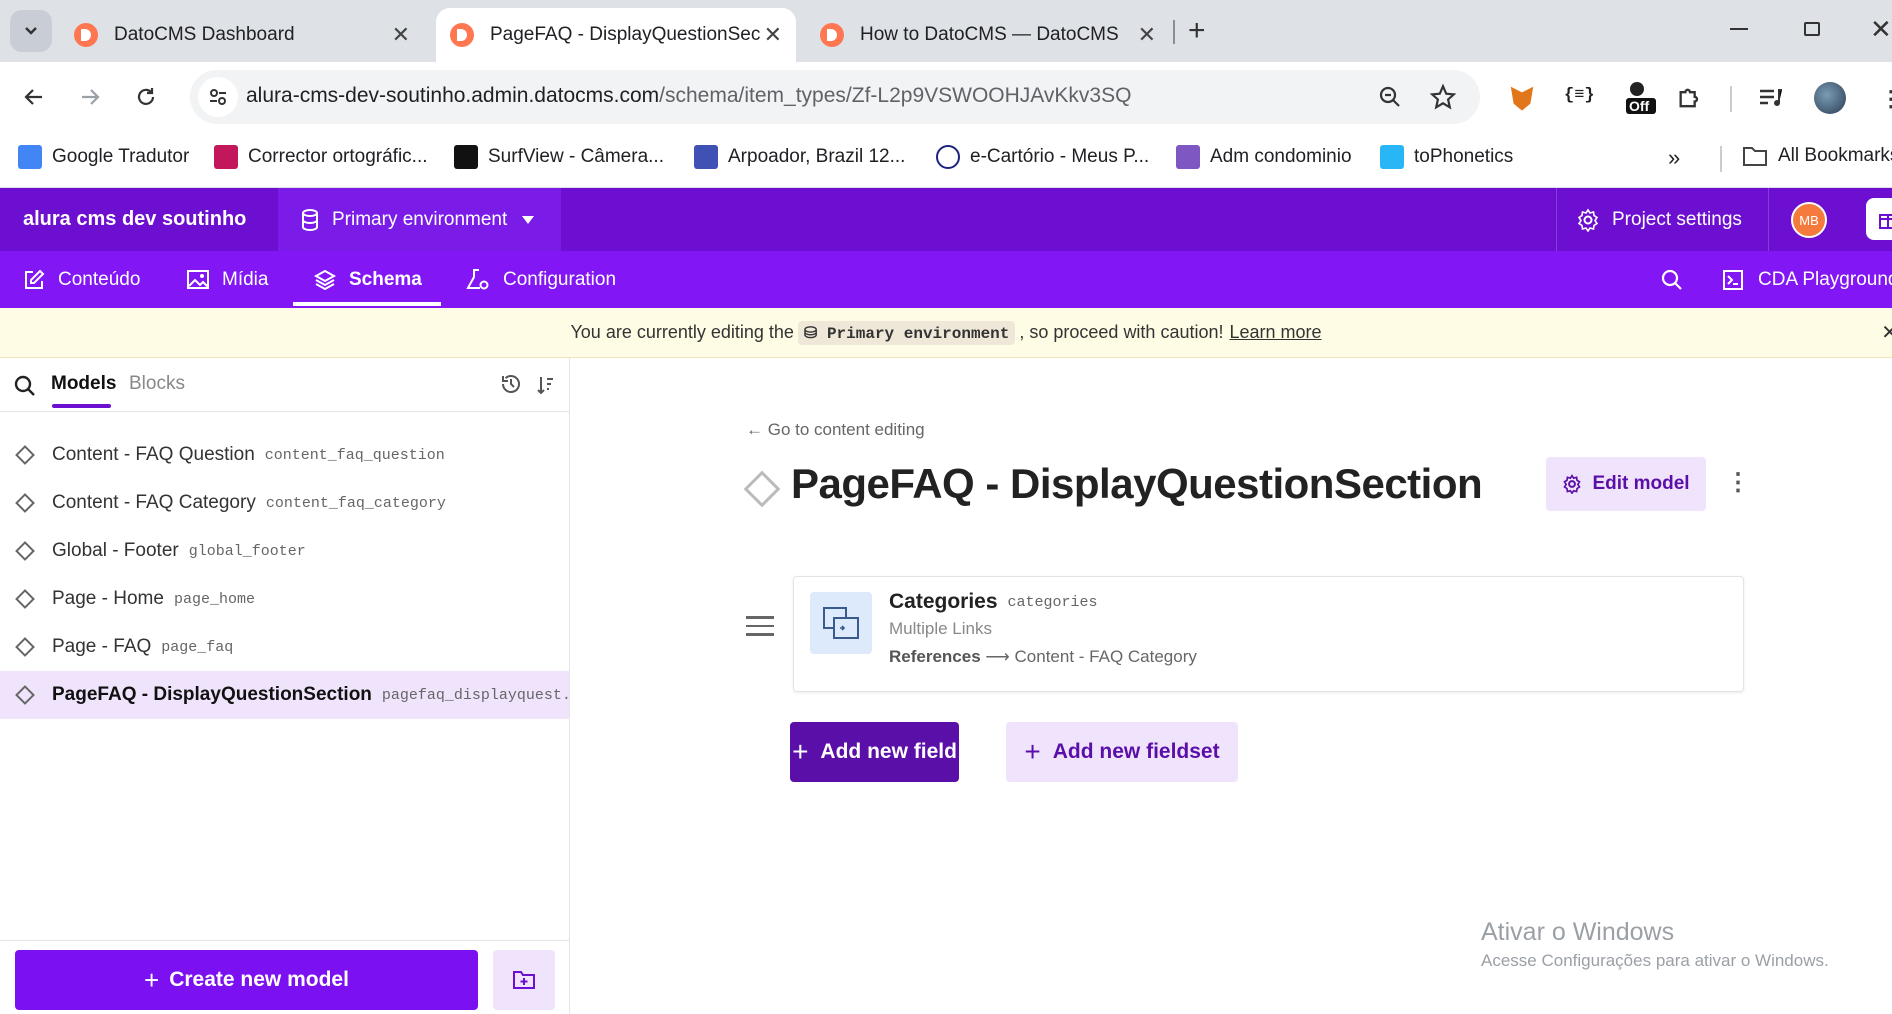 The image size is (1892, 1014). Describe the element at coordinates (146, 97) in the screenshot. I see `reload-icon` at that location.